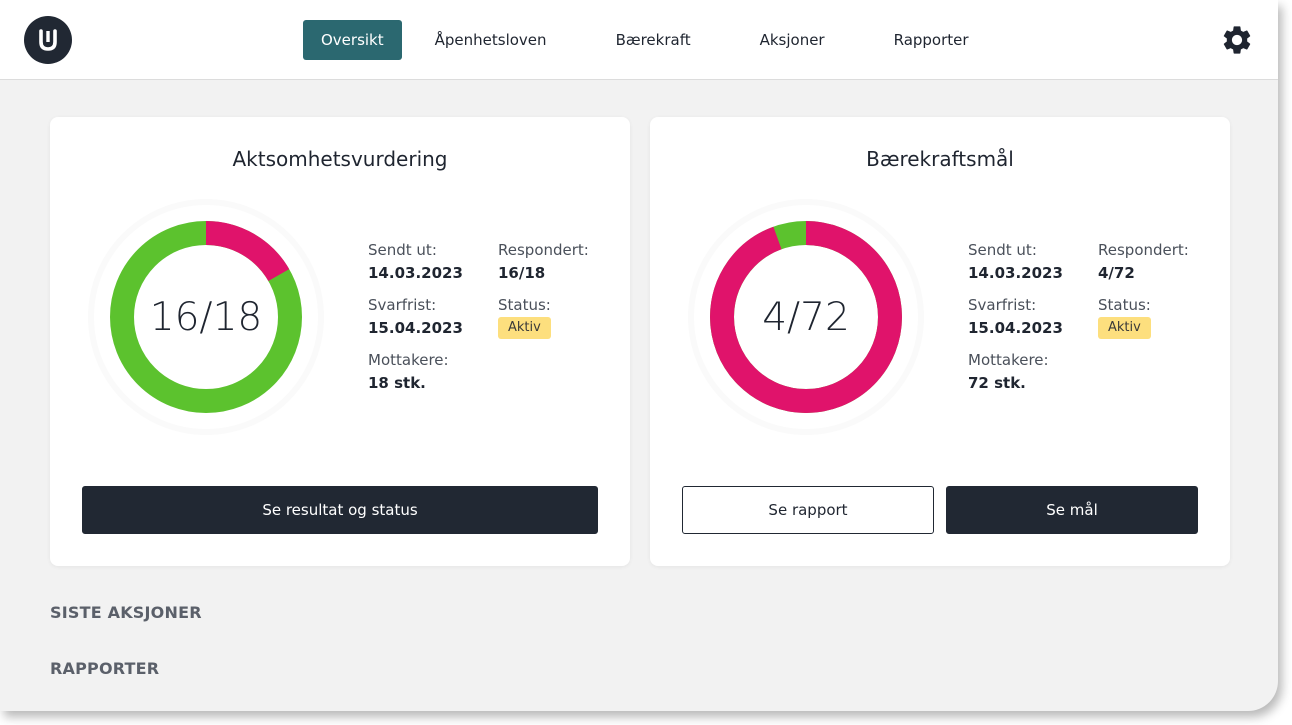 This screenshot has width=1292, height=725. Describe the element at coordinates (491, 40) in the screenshot. I see `nav-tab-apenhetsloven: Åpenhetsloven` at that location.